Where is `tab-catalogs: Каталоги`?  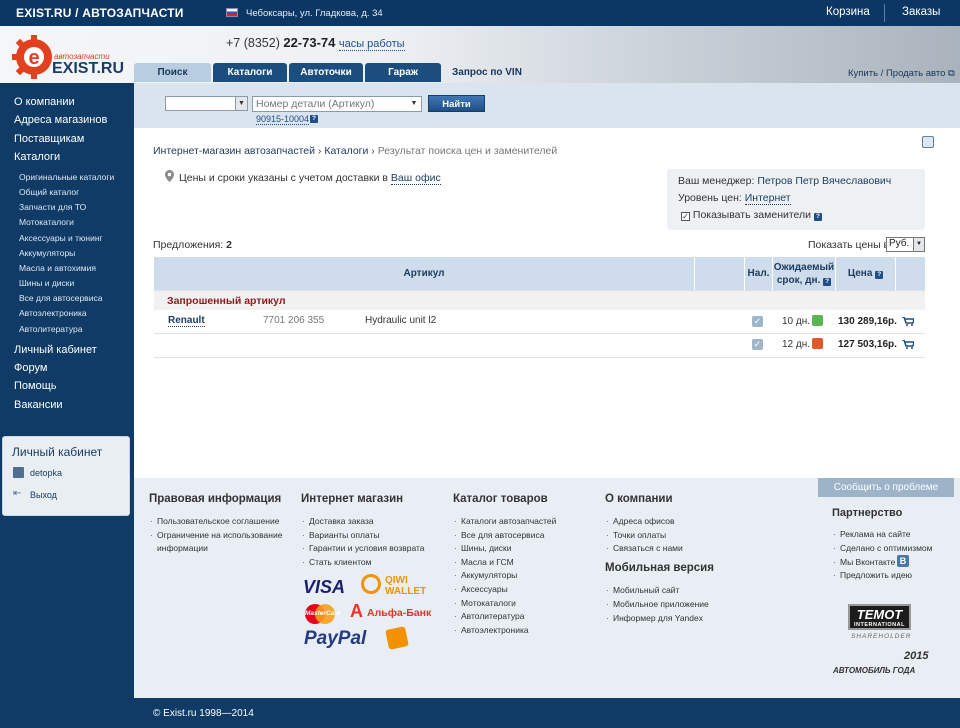
tab-catalogs: Каталоги is located at coordinates (250, 72).